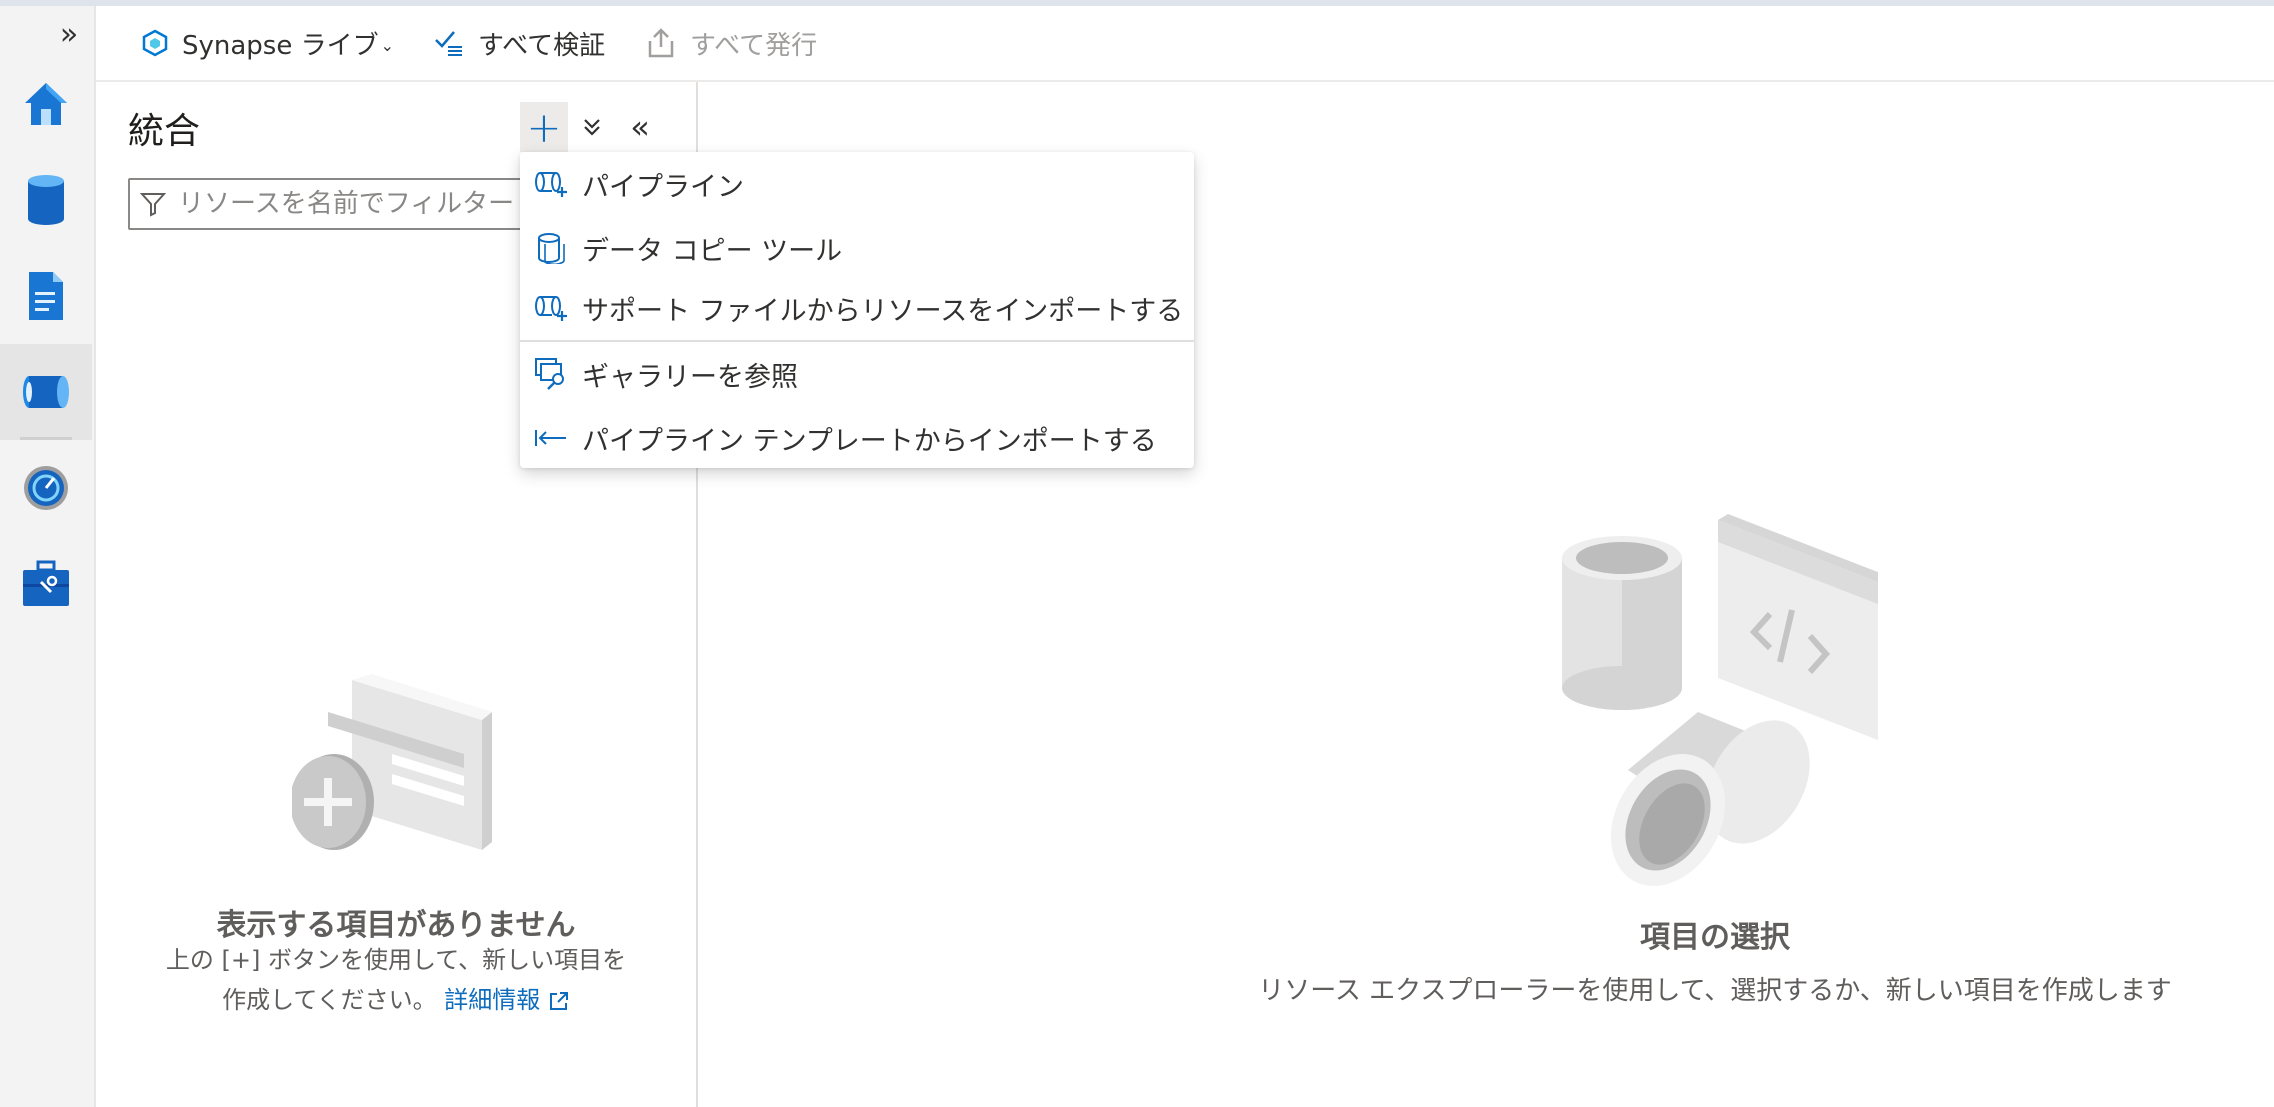  What do you see at coordinates (164, 131) in the screenshot?
I see `explorer-title: 統合` at bounding box center [164, 131].